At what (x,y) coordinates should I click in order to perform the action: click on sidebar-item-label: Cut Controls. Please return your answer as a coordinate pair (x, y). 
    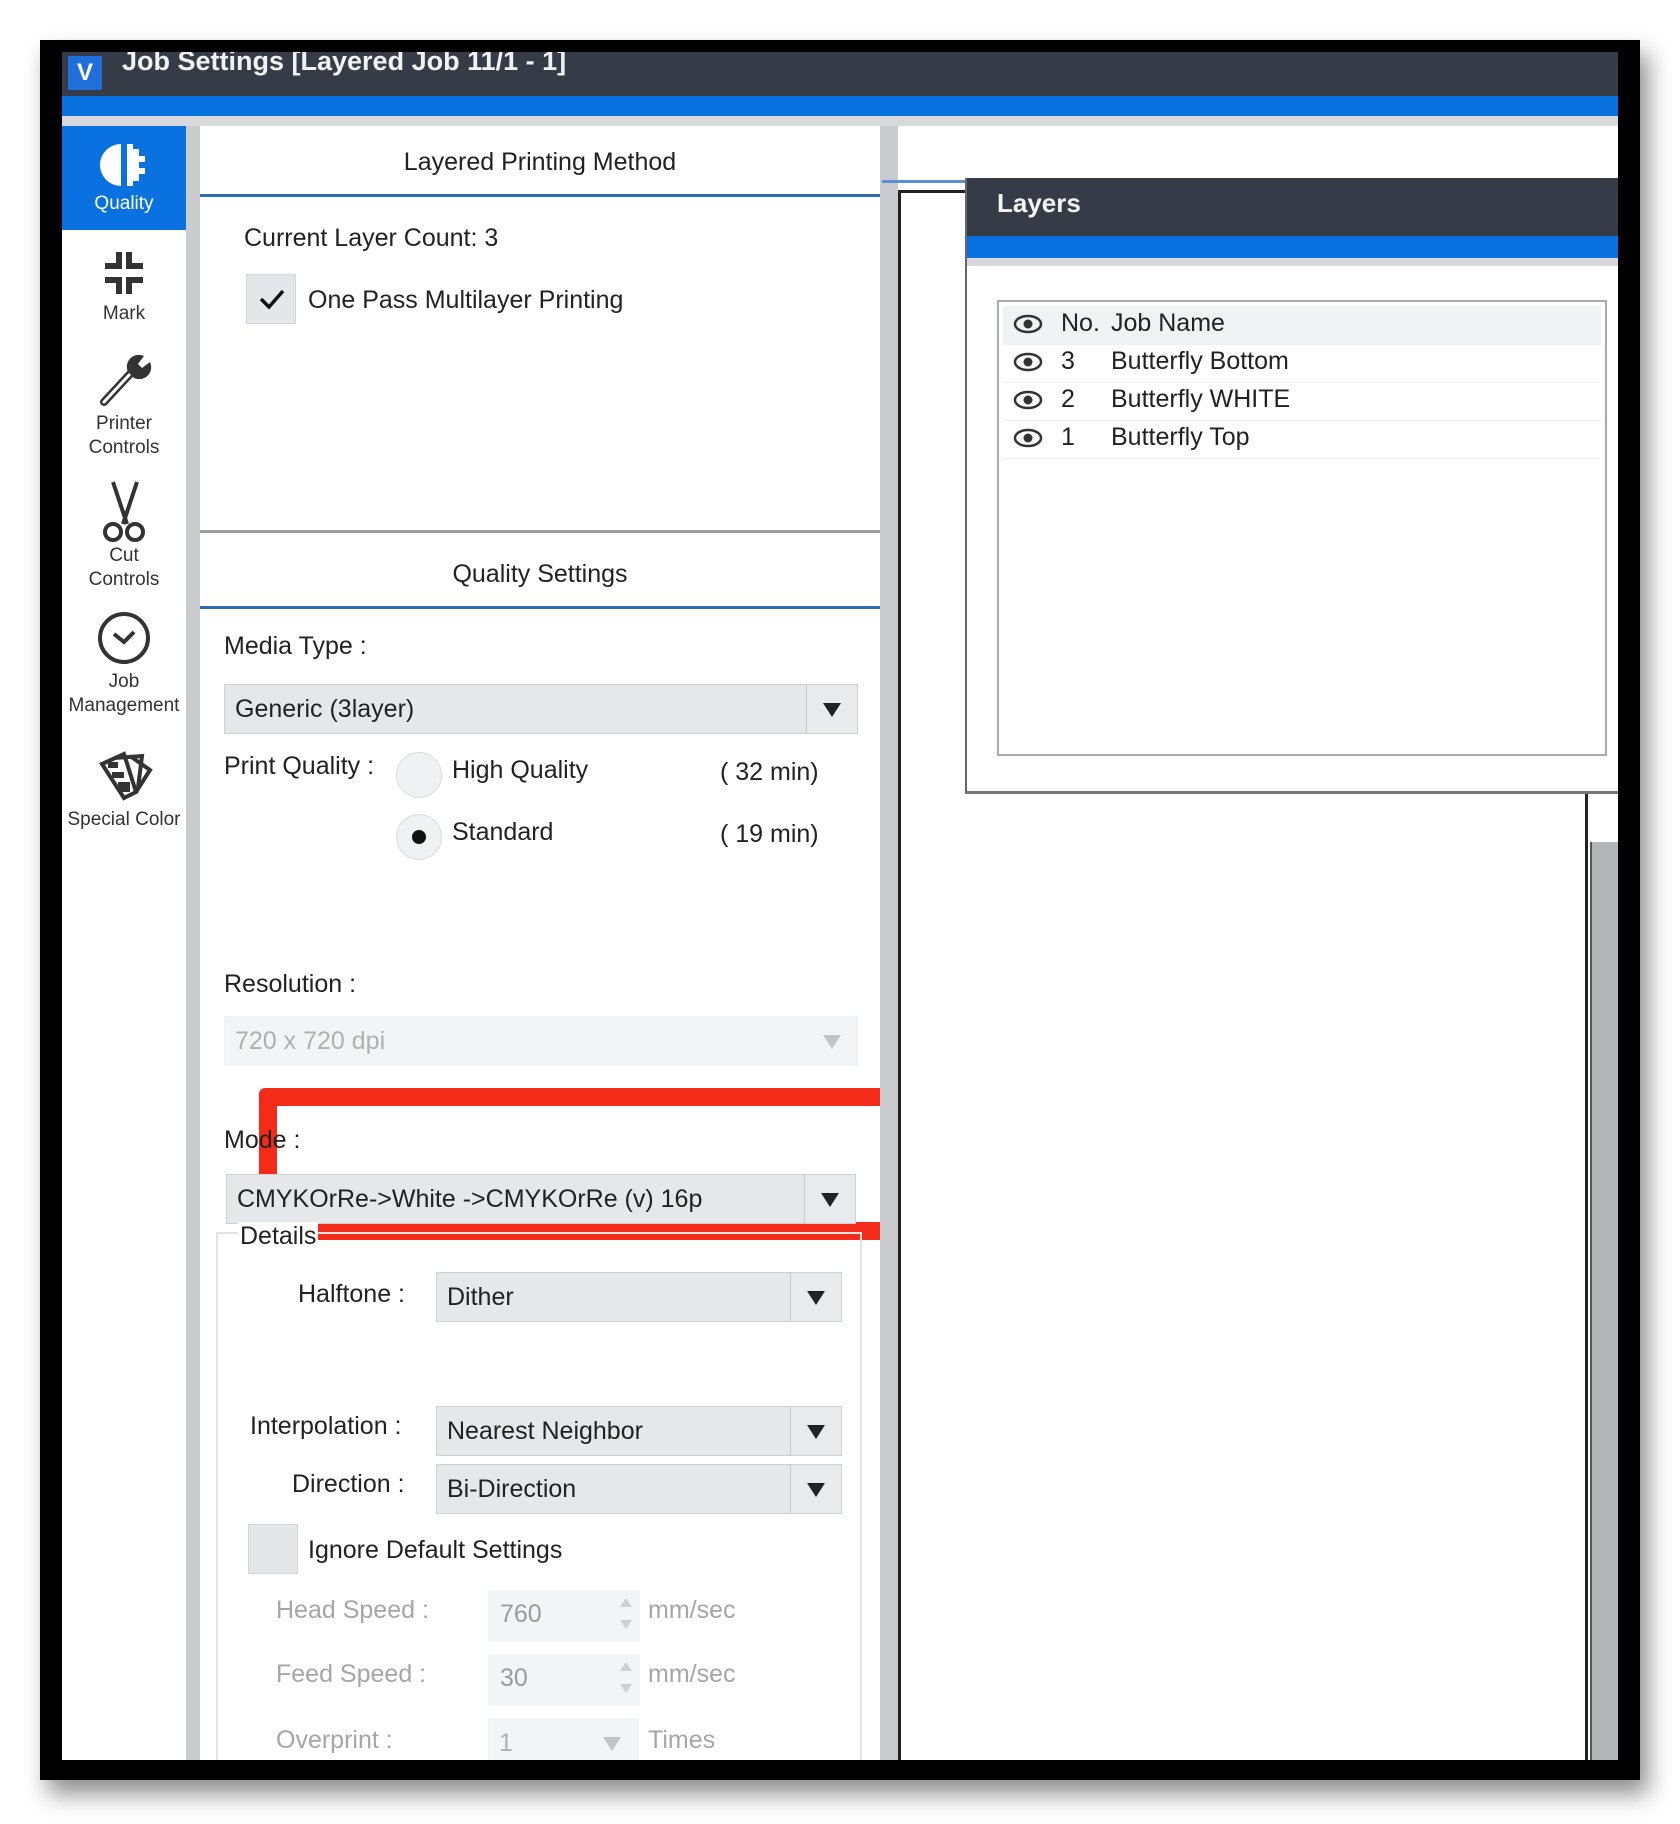
    Looking at the image, I should click on (124, 567).